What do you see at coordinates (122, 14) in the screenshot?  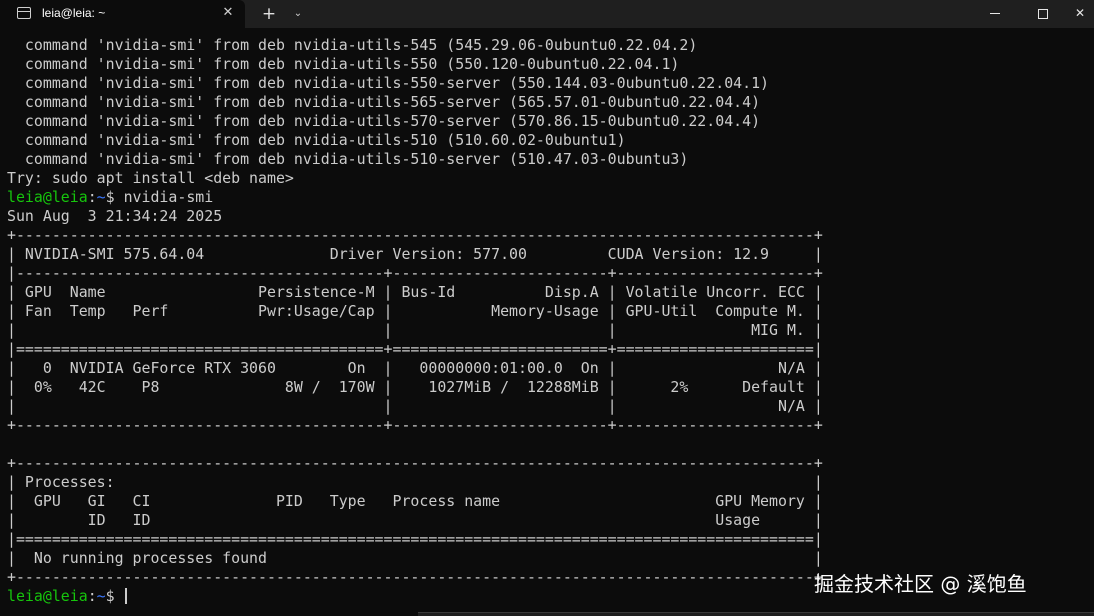 I see `terminal-tab: leia@leia: ~ ✕` at bounding box center [122, 14].